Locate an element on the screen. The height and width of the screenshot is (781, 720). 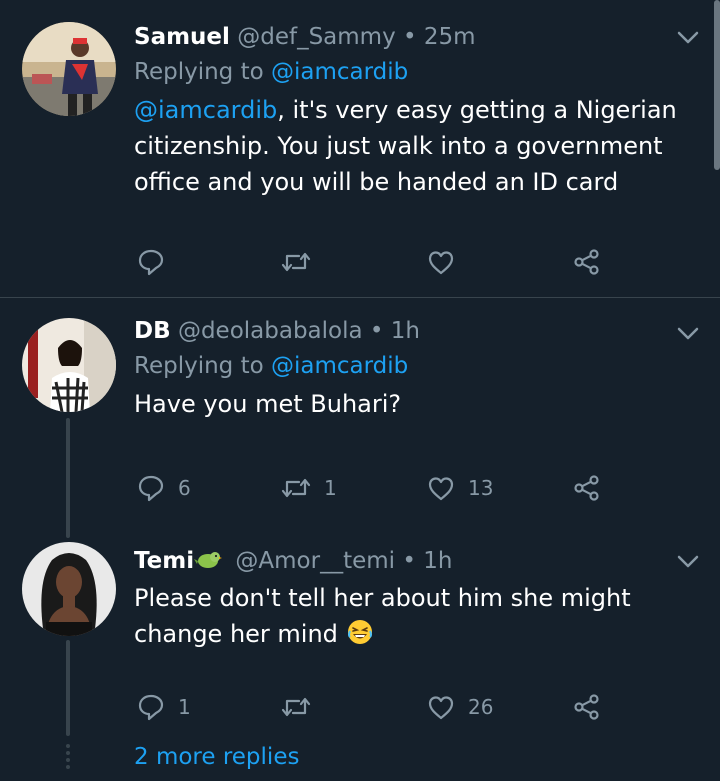
reply-button: 6 is located at coordinates (163, 488).